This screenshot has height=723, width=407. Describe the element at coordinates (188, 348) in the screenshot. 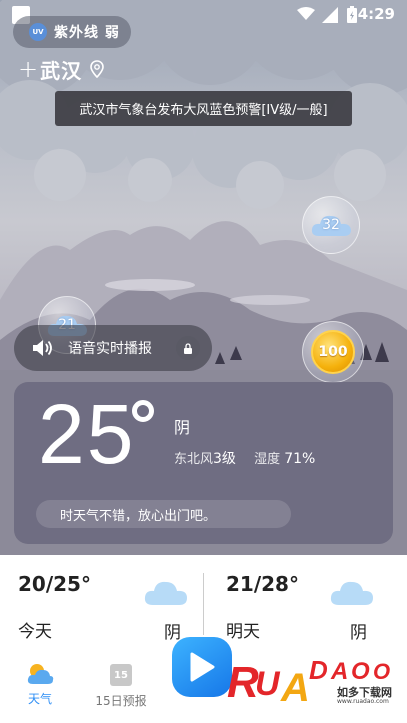

I see `lock-icon` at that location.